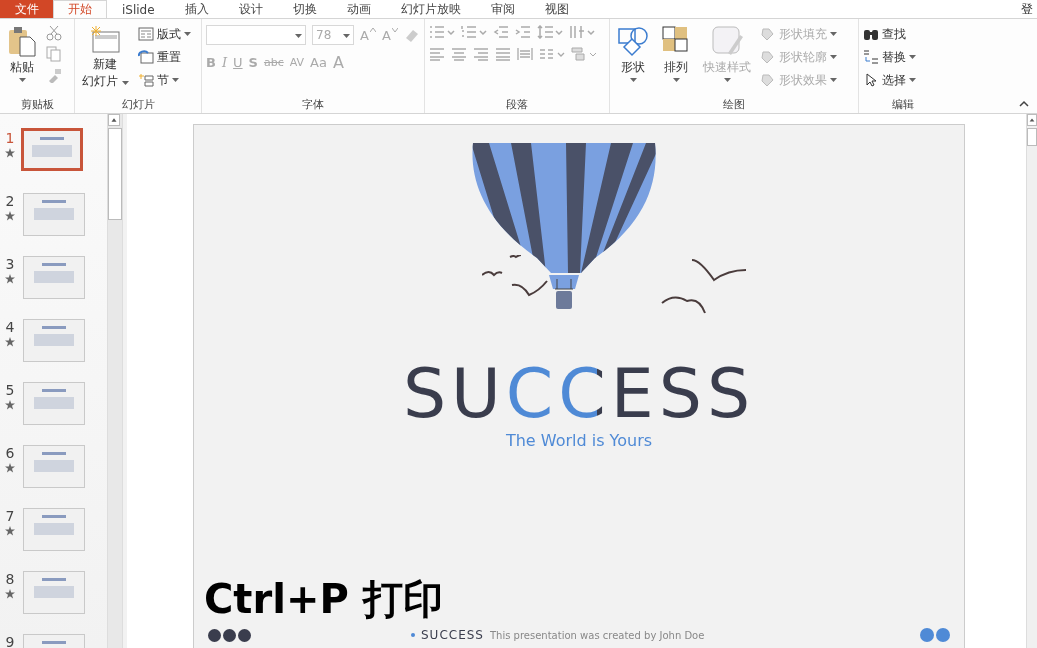  Describe the element at coordinates (10, 264) in the screenshot. I see `slide-number: 3` at that location.